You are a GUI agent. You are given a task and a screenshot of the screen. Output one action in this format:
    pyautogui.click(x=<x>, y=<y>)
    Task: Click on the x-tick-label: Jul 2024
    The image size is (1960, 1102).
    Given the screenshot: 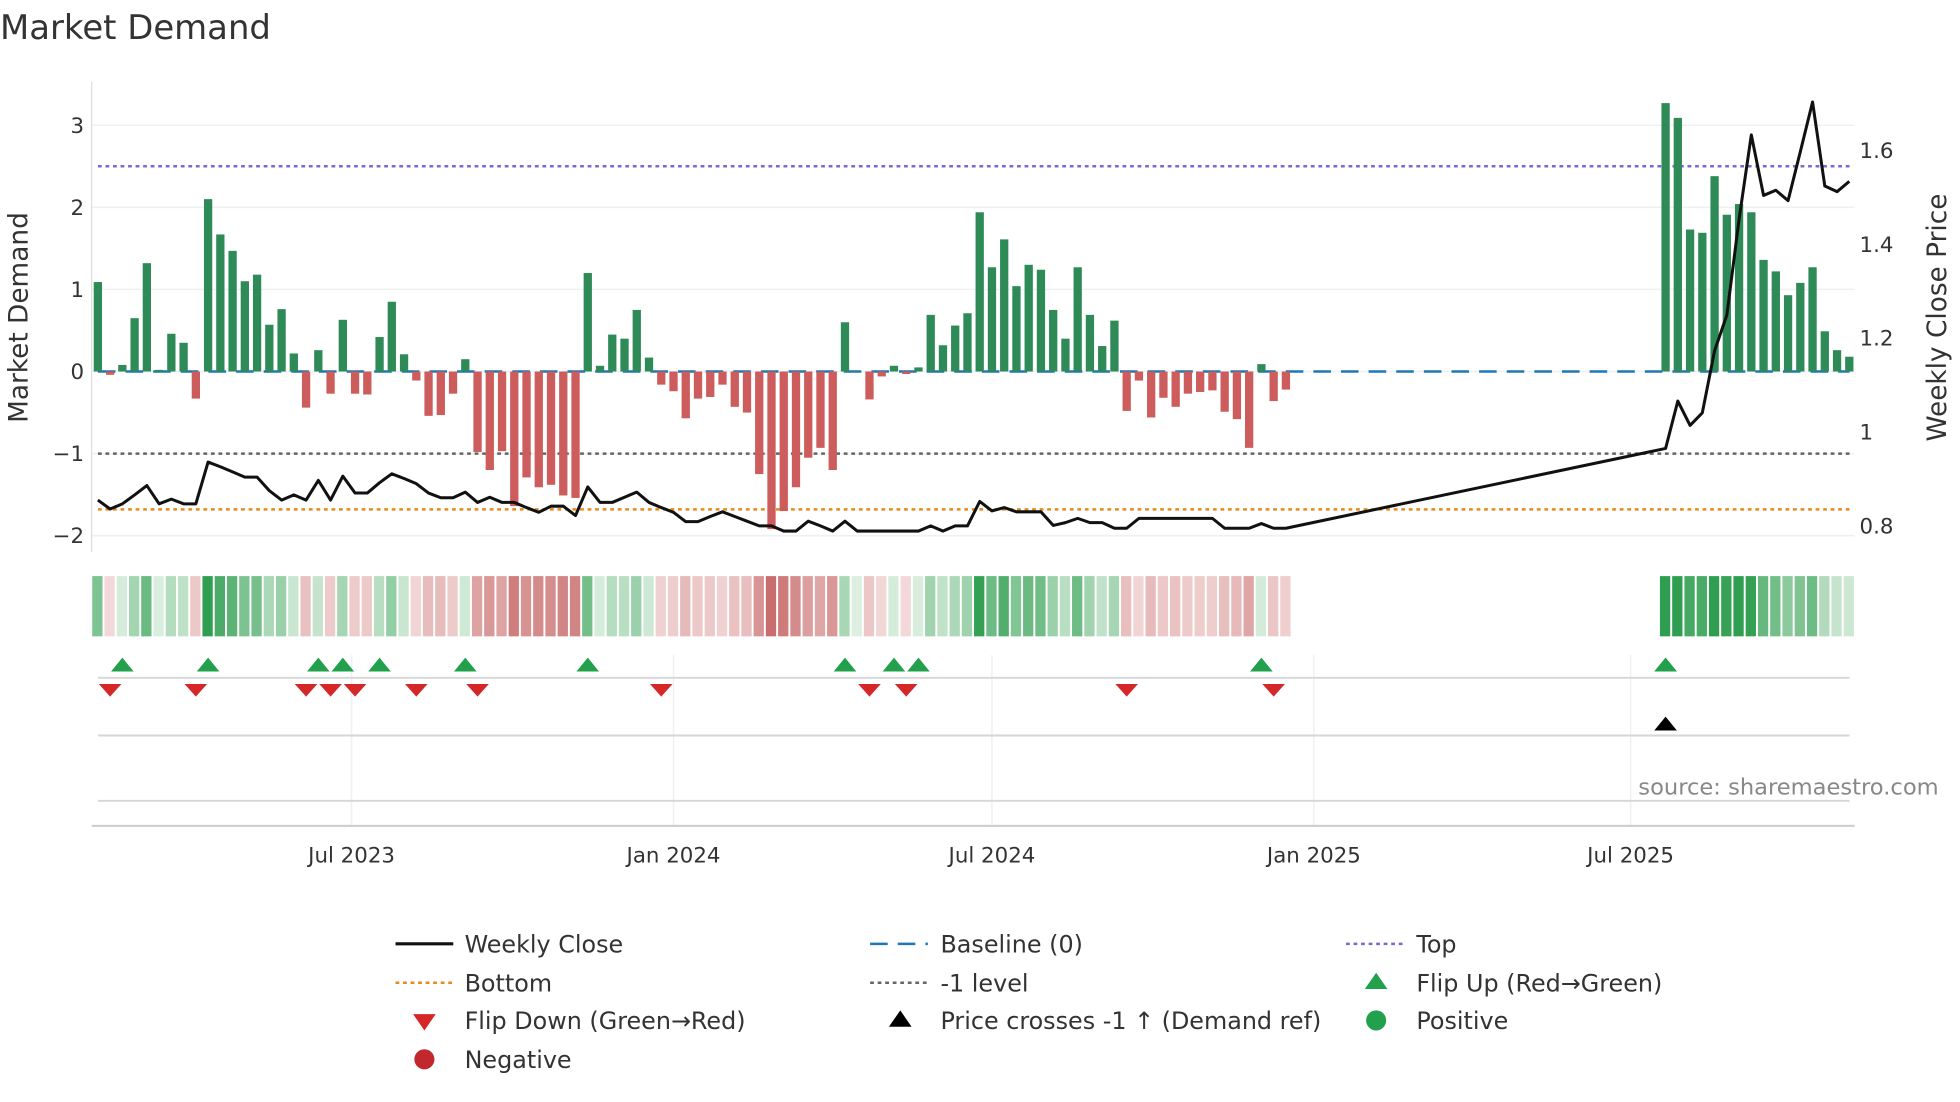 What is the action you would take?
    pyautogui.click(x=991, y=855)
    